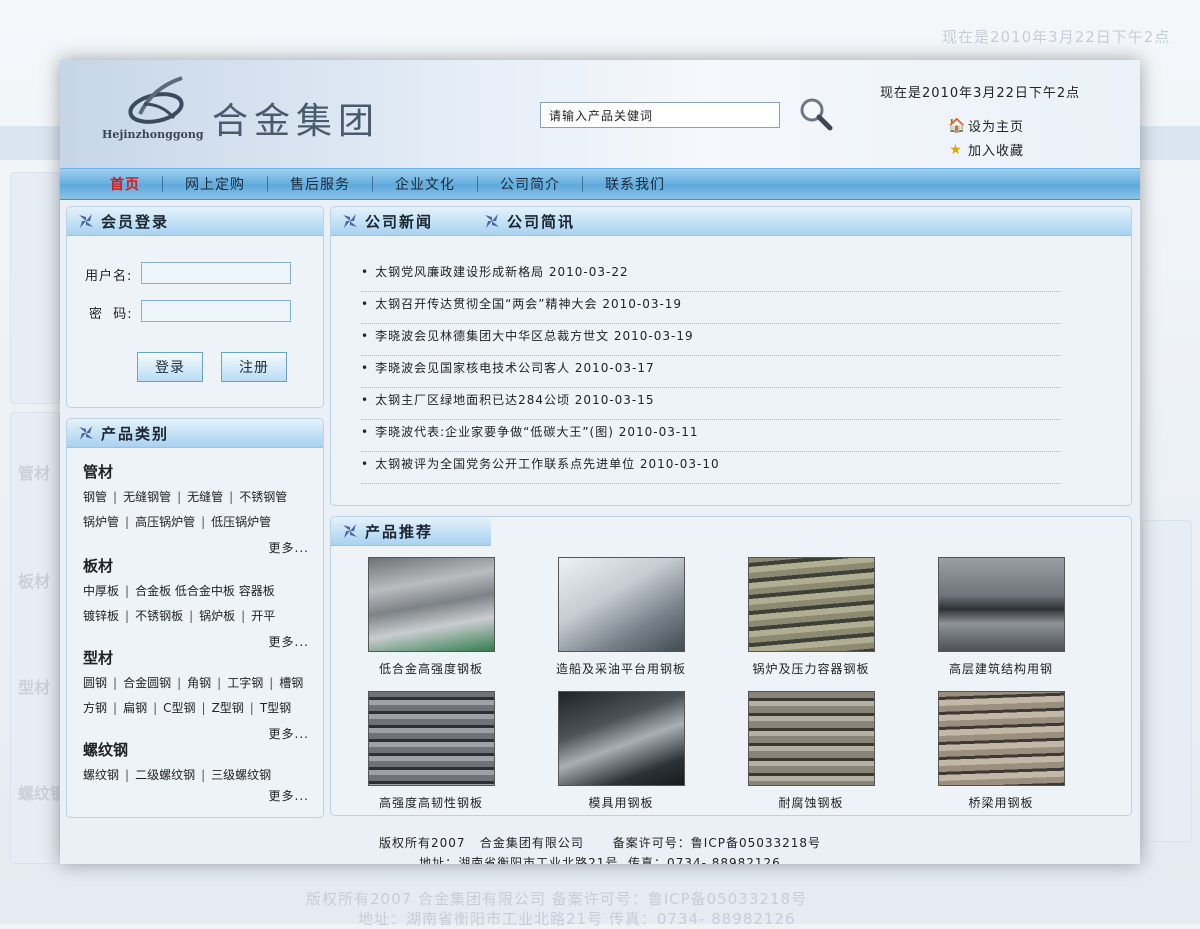  Describe the element at coordinates (263, 497) in the screenshot. I see `category-link: 不锈钢管` at that location.